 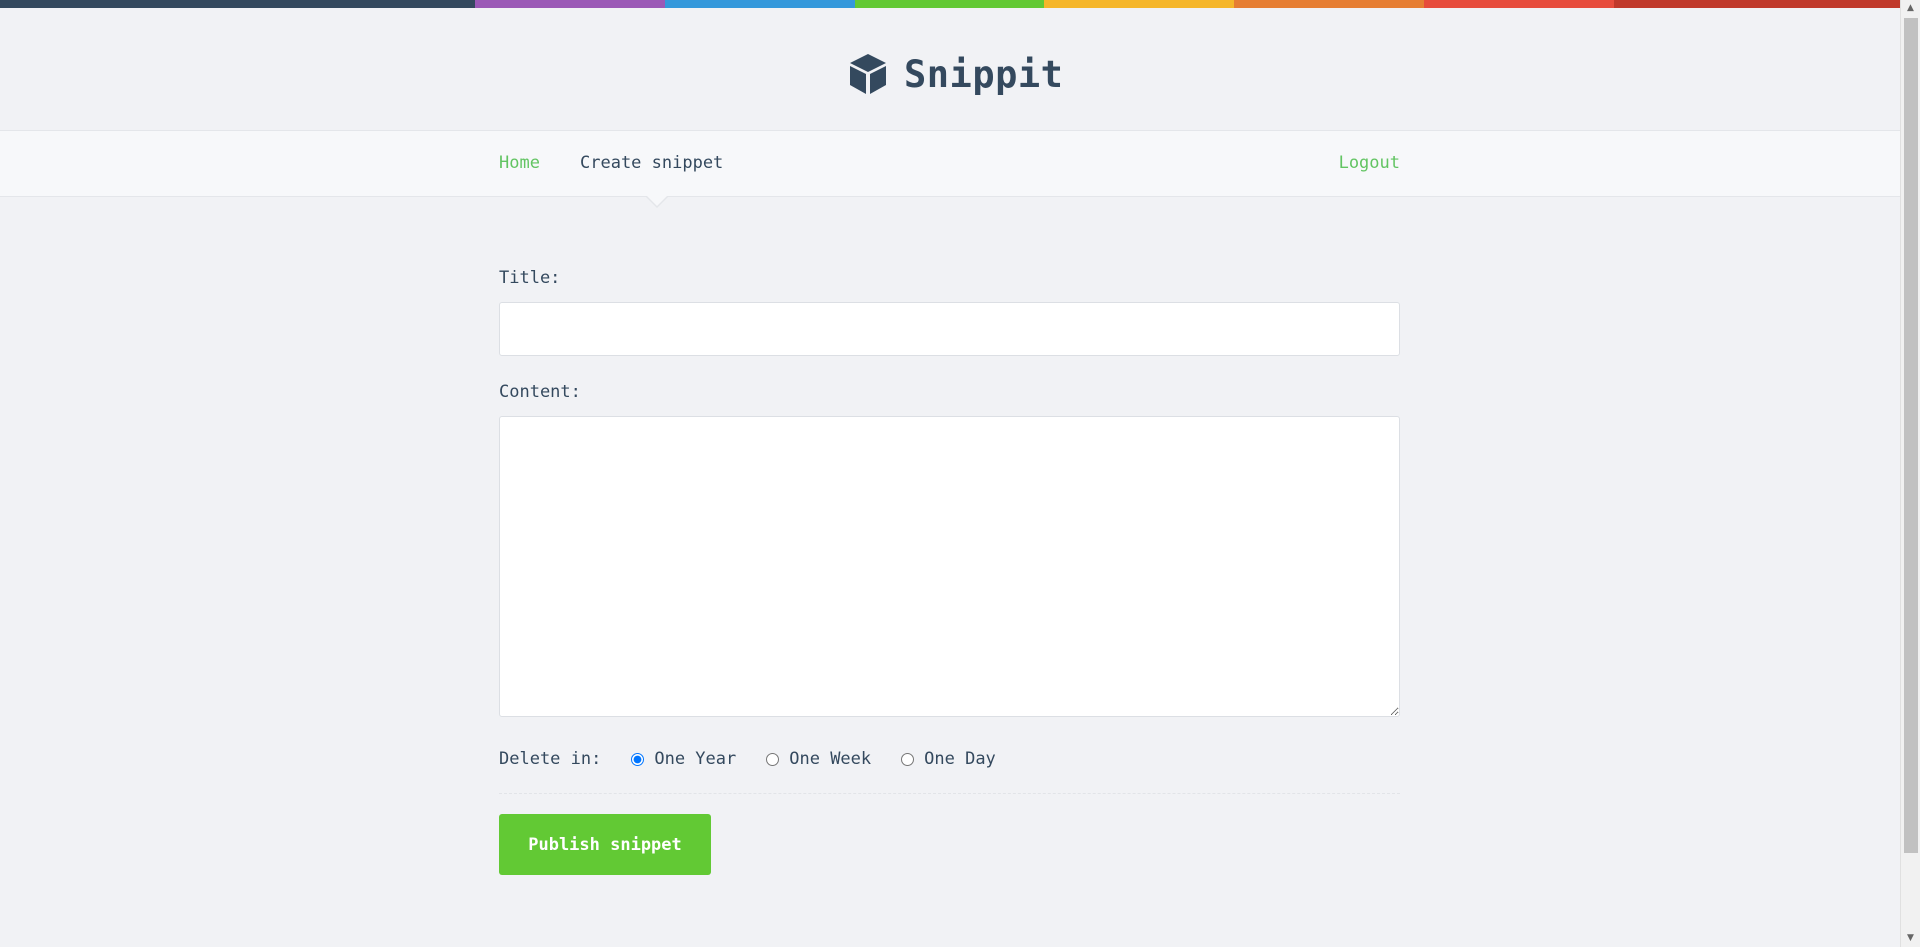 I want to click on color-stripe, so click(x=950, y=4).